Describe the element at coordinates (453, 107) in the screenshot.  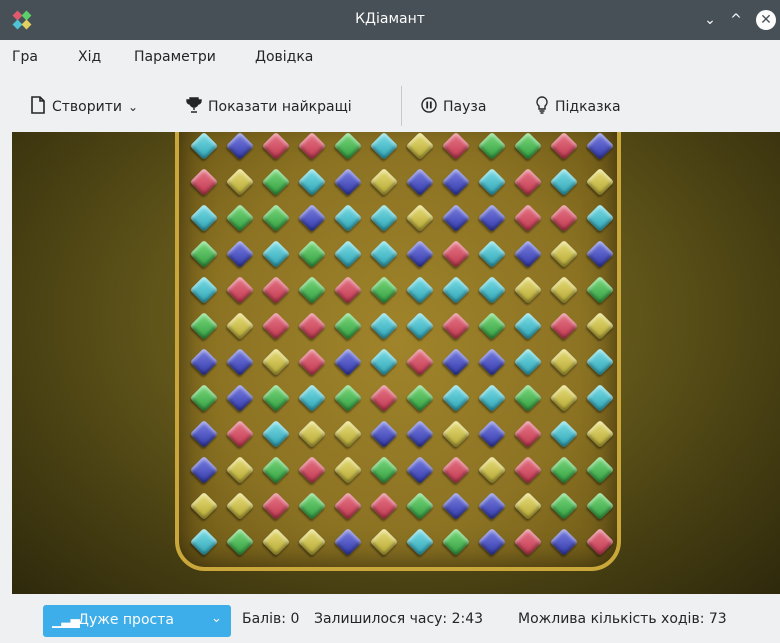
I see `pause-button: Пауза` at that location.